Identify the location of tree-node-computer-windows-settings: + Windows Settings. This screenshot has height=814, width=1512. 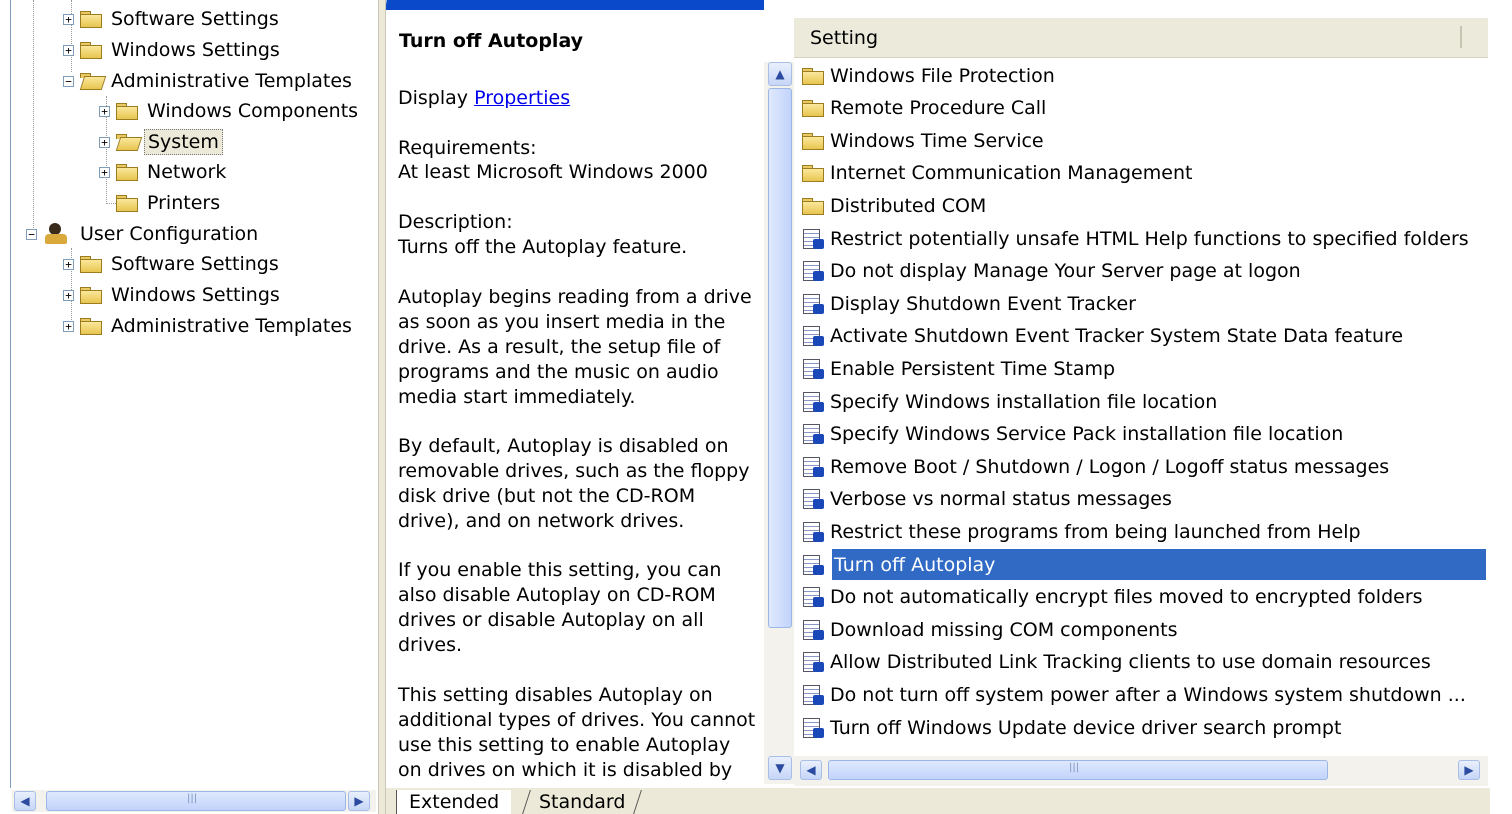
(173, 50).